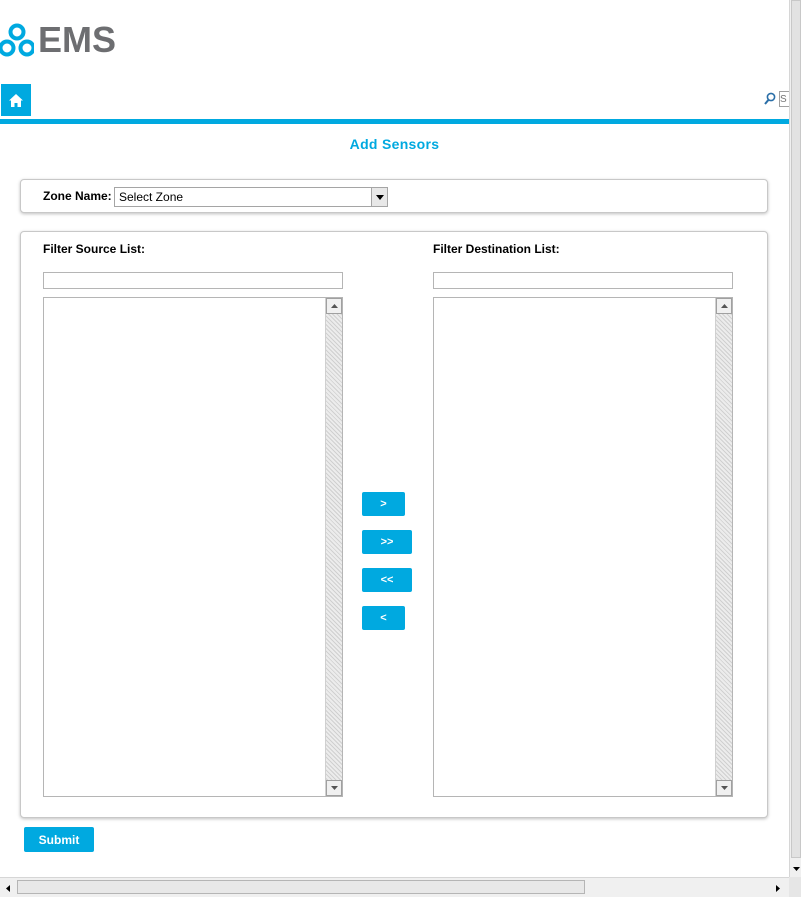 The height and width of the screenshot is (897, 801). I want to click on zone-select: Select Zone, so click(251, 197).